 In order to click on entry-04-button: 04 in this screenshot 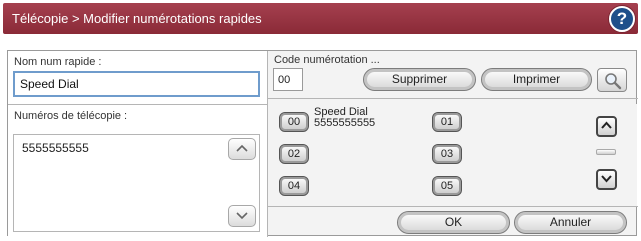, I will do `click(294, 186)`.